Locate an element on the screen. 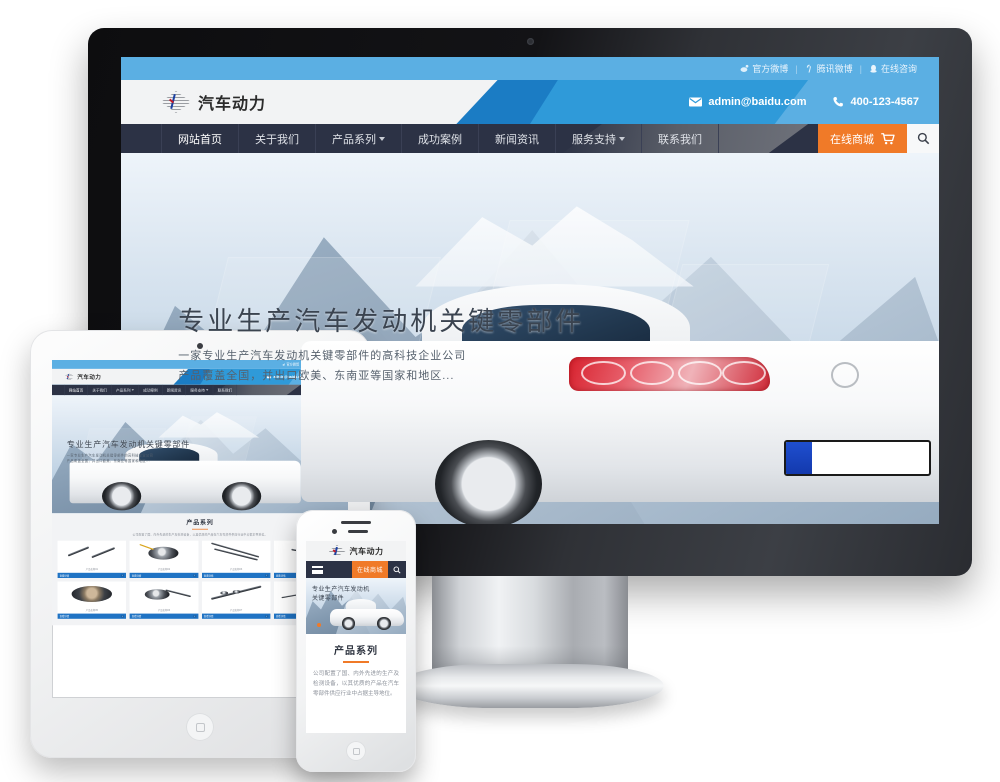 Image resolution: width=1000 pixels, height=782 pixels. product-card: 产品名称03 查看详情 › is located at coordinates (236, 559).